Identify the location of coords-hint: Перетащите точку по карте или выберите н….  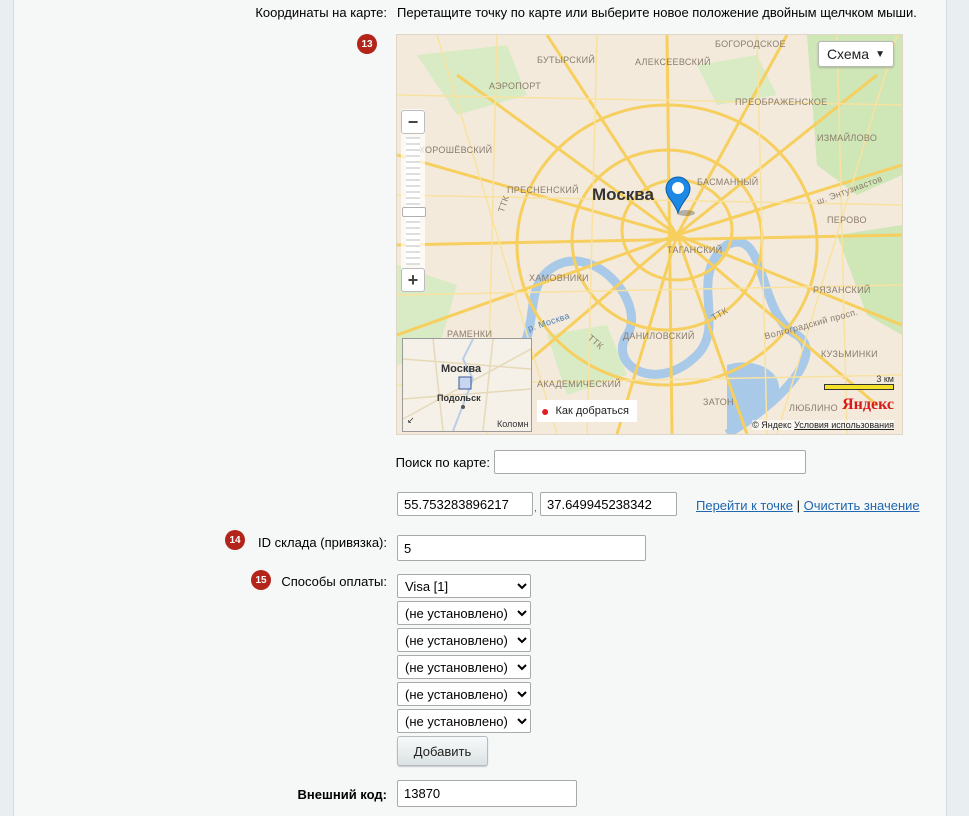
(657, 12).